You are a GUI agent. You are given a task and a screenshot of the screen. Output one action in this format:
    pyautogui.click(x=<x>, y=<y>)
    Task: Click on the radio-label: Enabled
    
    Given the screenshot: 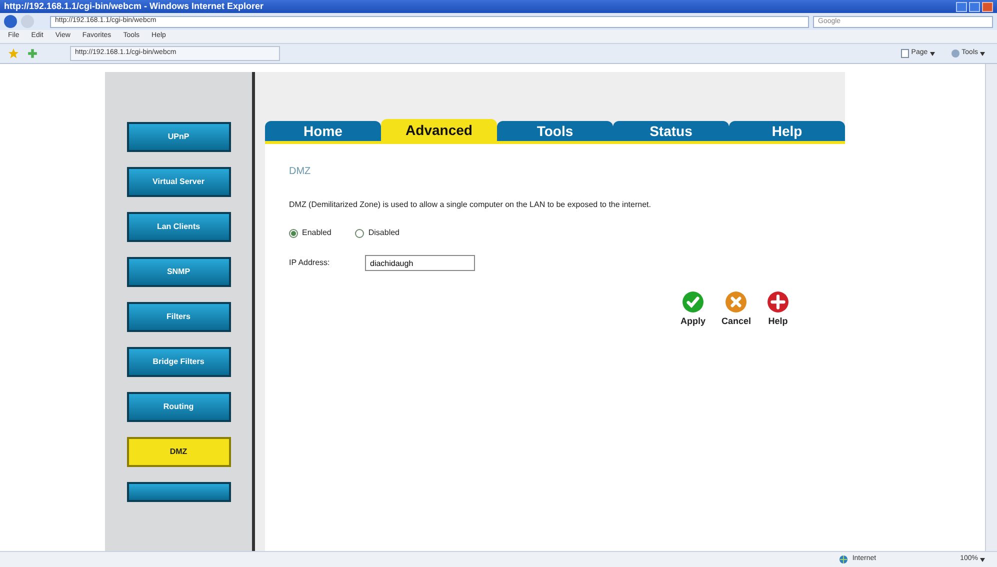 What is the action you would take?
    pyautogui.click(x=317, y=233)
    